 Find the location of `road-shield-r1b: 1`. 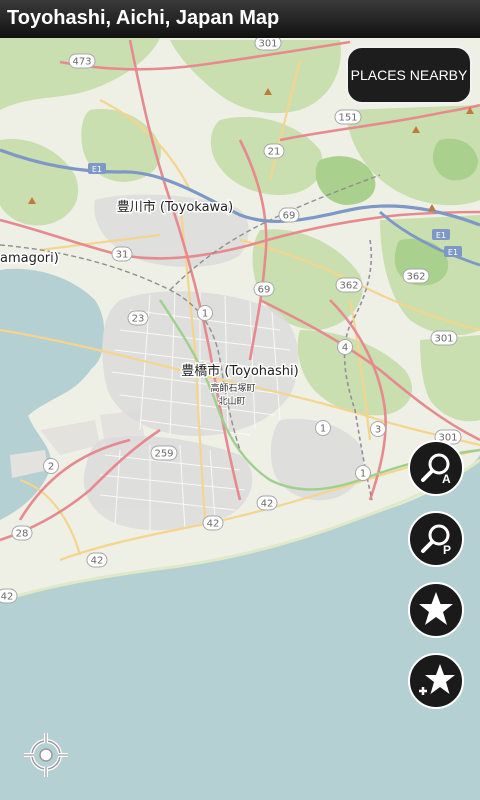

road-shield-r1b: 1 is located at coordinates (323, 429).